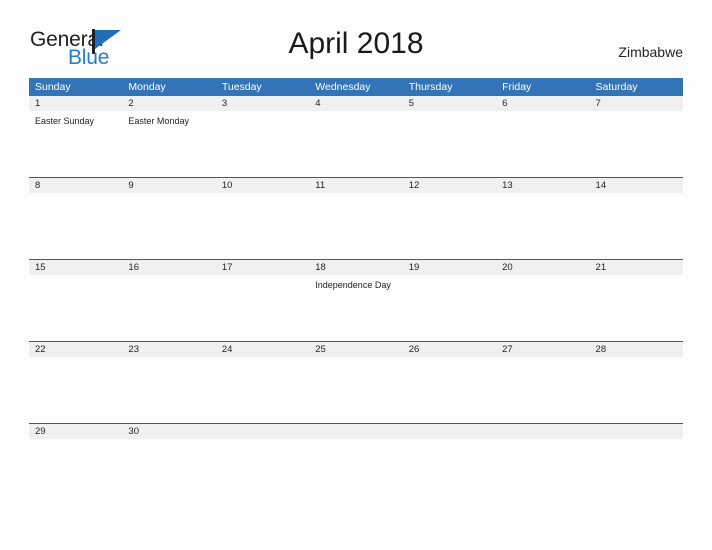 This screenshot has width=712, height=550. I want to click on day-number: 29, so click(75, 431).